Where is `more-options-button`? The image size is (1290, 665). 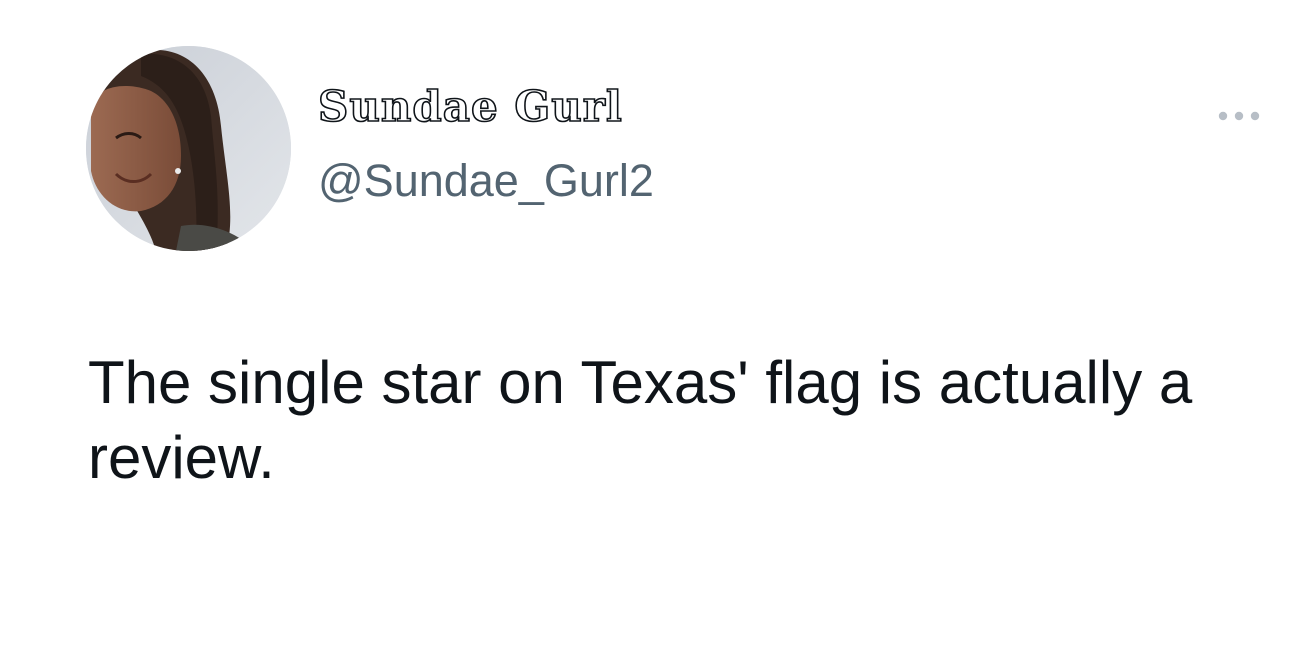
more-options-button is located at coordinates (1239, 116).